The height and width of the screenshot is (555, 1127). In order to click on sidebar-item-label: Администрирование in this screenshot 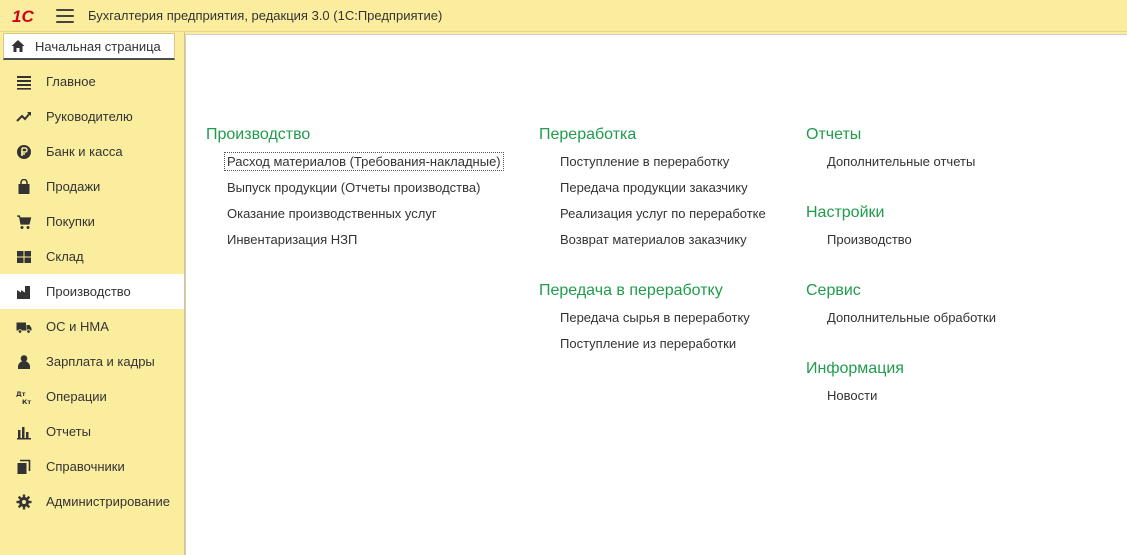, I will do `click(108, 501)`.